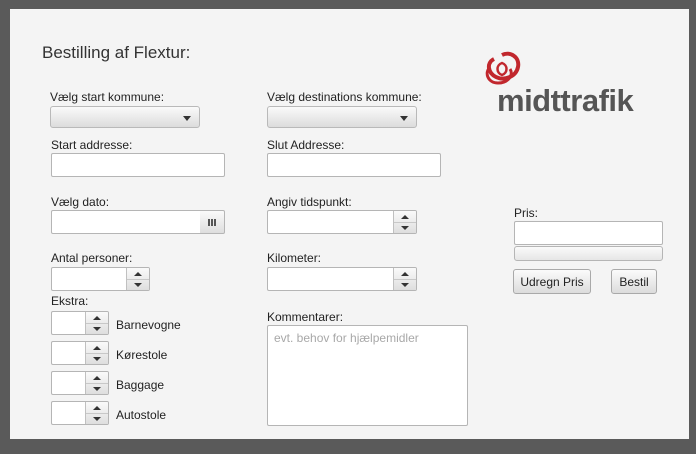 The width and height of the screenshot is (696, 454). I want to click on time-input, so click(332, 222).